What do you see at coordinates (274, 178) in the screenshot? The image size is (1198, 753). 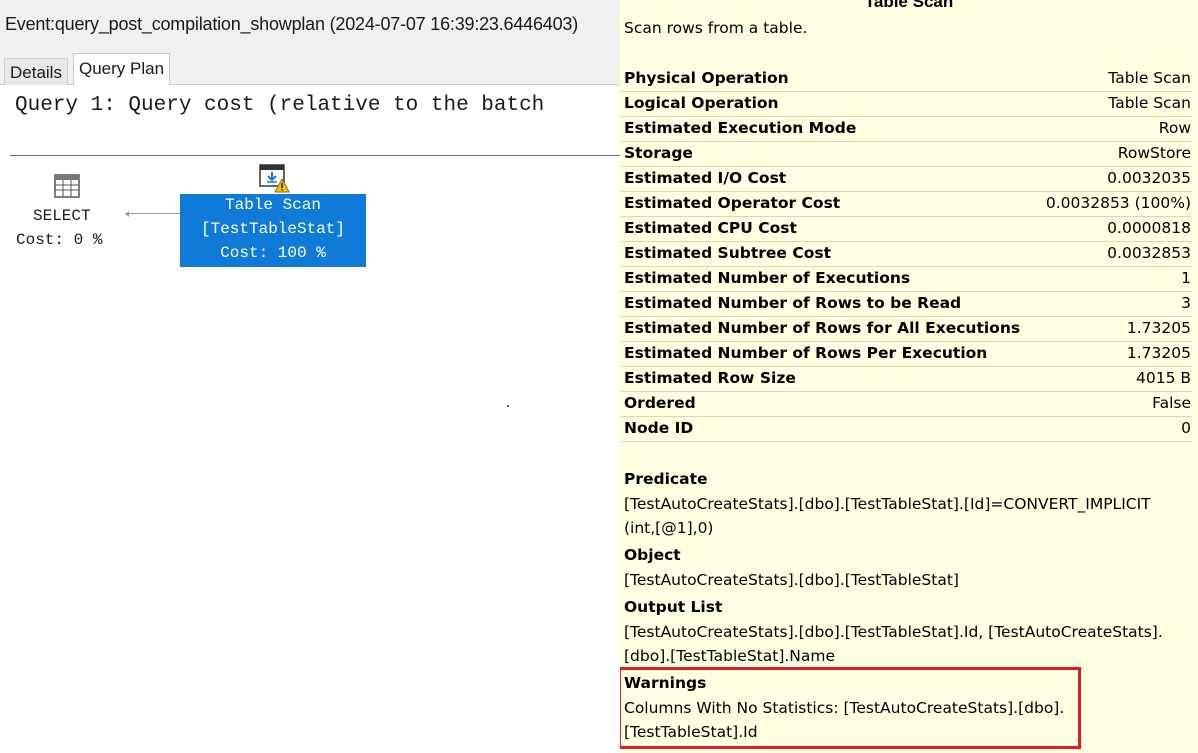 I see `table-scan-icon` at bounding box center [274, 178].